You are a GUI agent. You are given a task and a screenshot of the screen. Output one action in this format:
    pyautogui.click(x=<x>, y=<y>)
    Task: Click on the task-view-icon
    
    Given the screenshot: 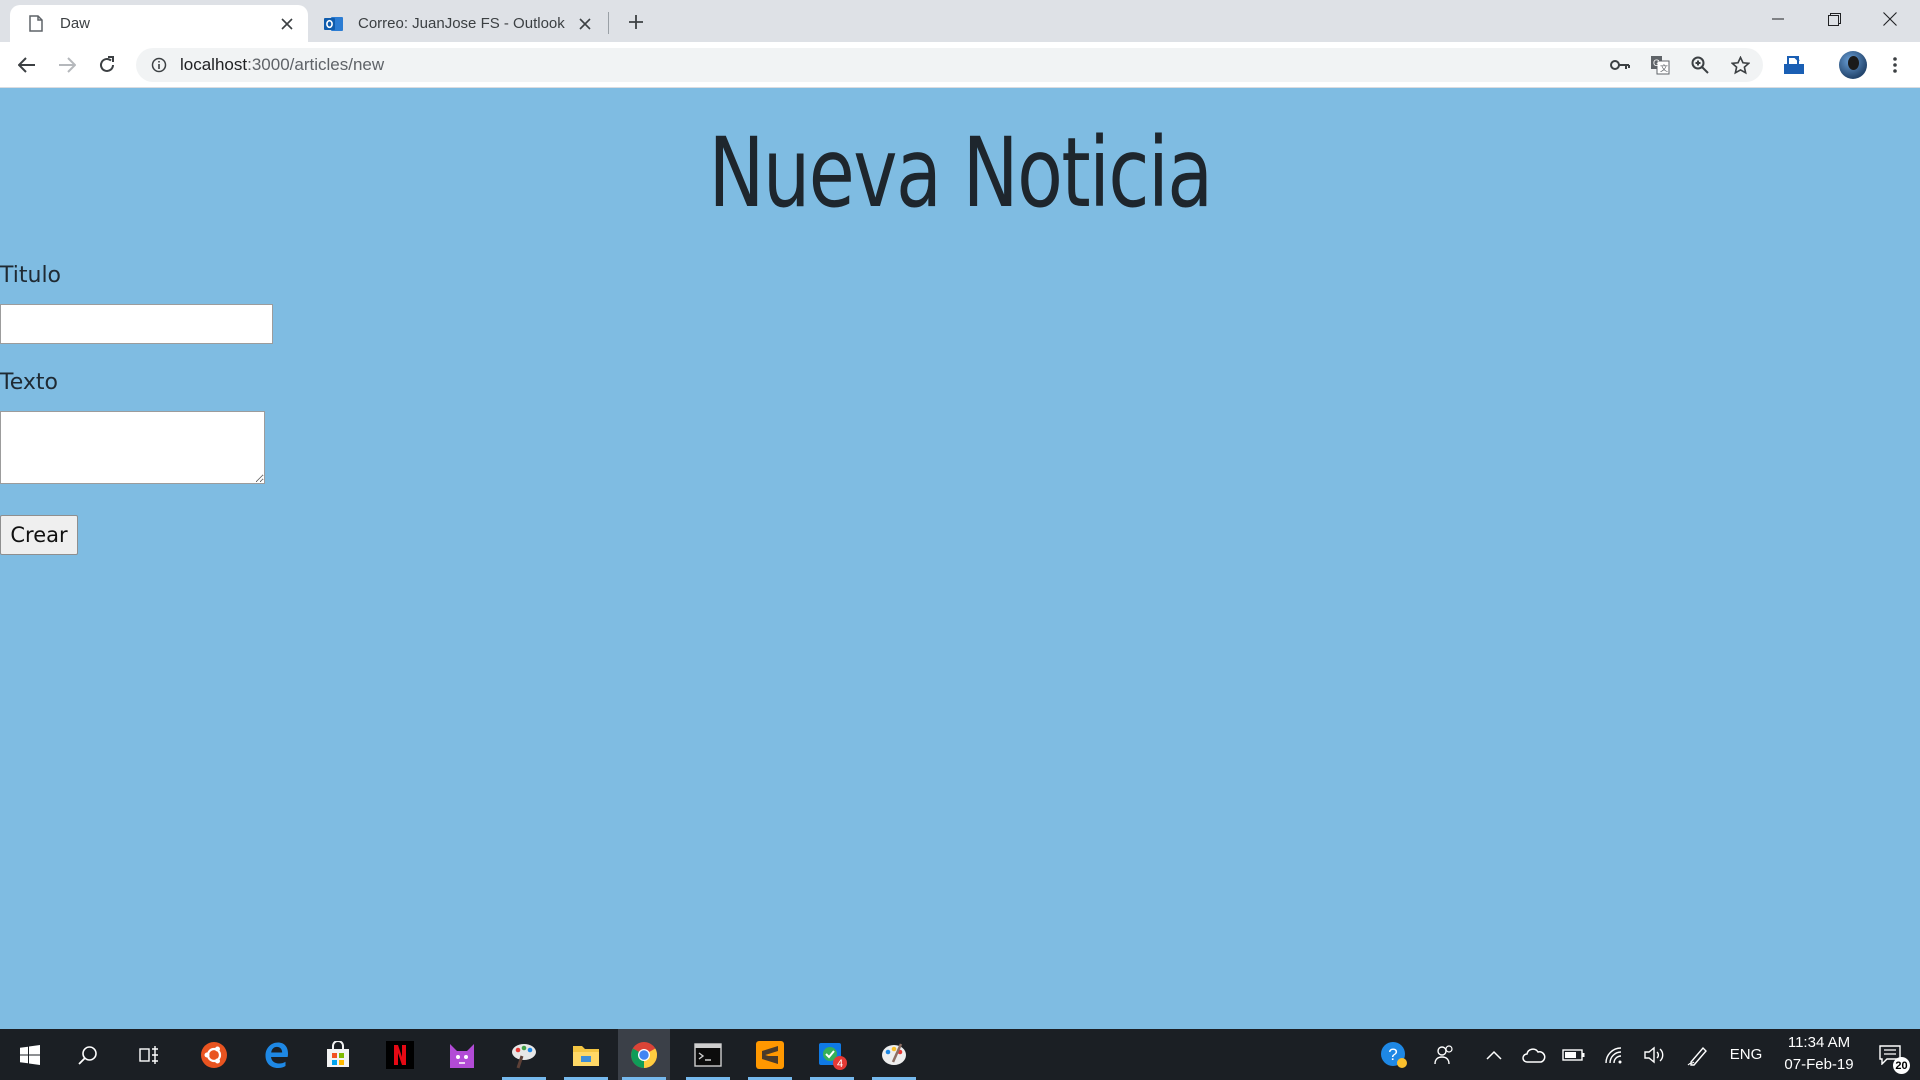 What is the action you would take?
    pyautogui.click(x=150, y=1054)
    